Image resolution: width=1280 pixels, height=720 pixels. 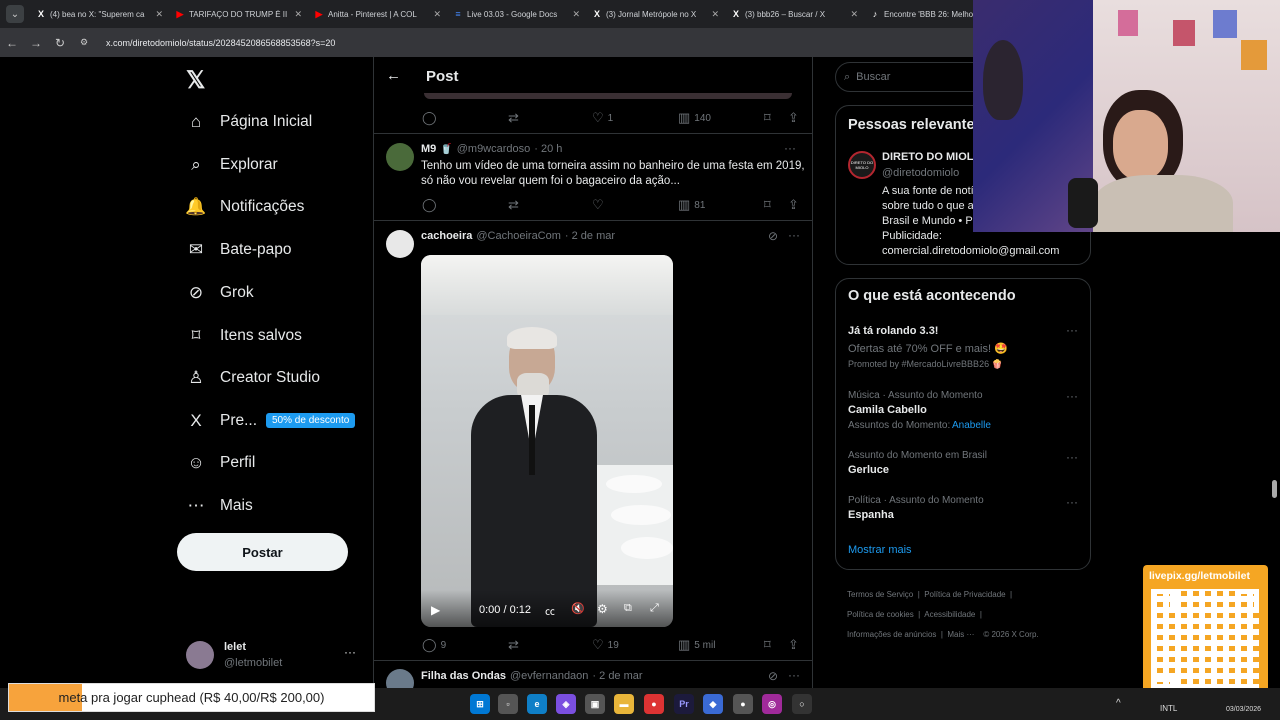 What do you see at coordinates (891, 634) in the screenshot?
I see `footer-link: Informações de anúncios` at bounding box center [891, 634].